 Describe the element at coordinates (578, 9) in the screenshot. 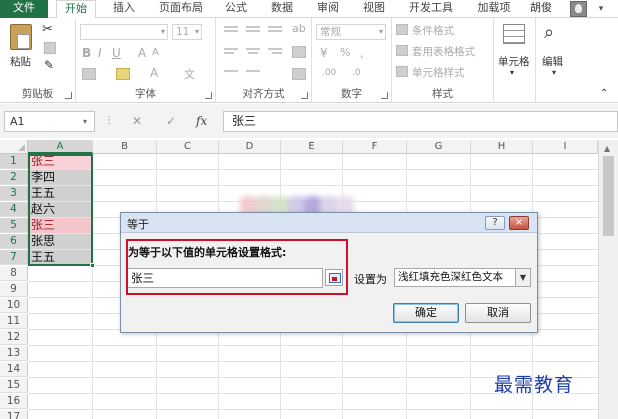

I see `avatar` at that location.